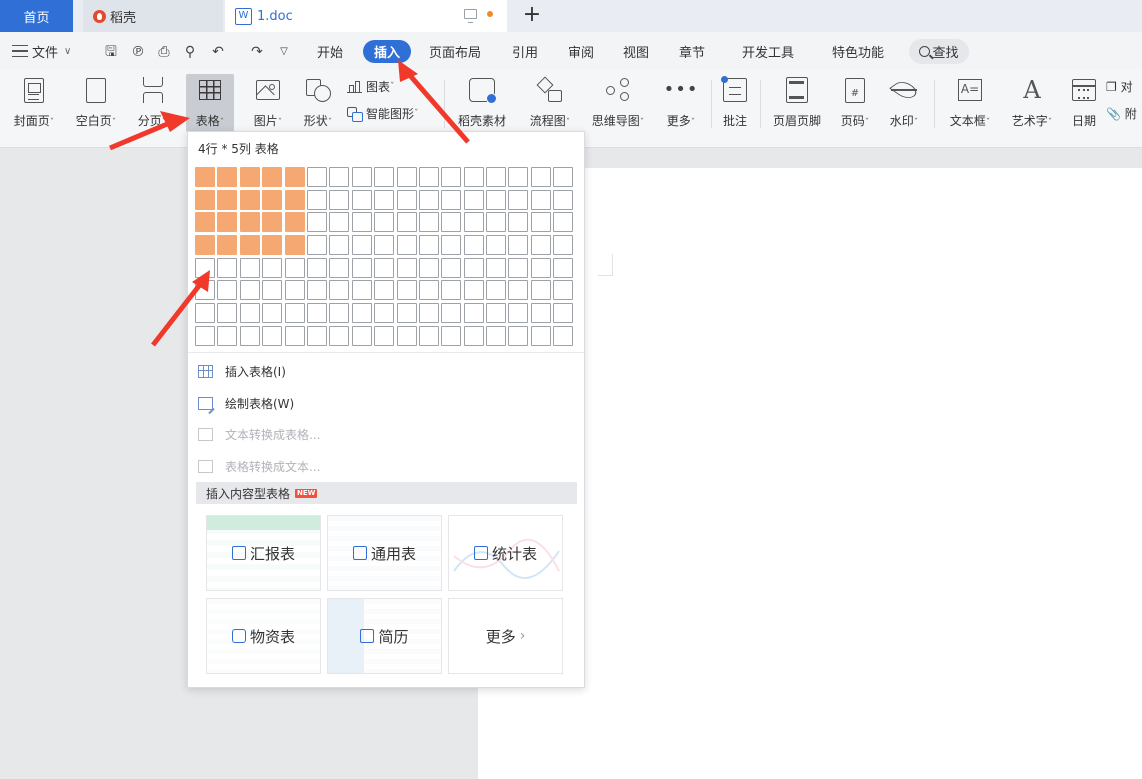 The height and width of the screenshot is (779, 1142). Describe the element at coordinates (383, 113) in the screenshot. I see `smartart-button: 智能图形 ˇ` at that location.